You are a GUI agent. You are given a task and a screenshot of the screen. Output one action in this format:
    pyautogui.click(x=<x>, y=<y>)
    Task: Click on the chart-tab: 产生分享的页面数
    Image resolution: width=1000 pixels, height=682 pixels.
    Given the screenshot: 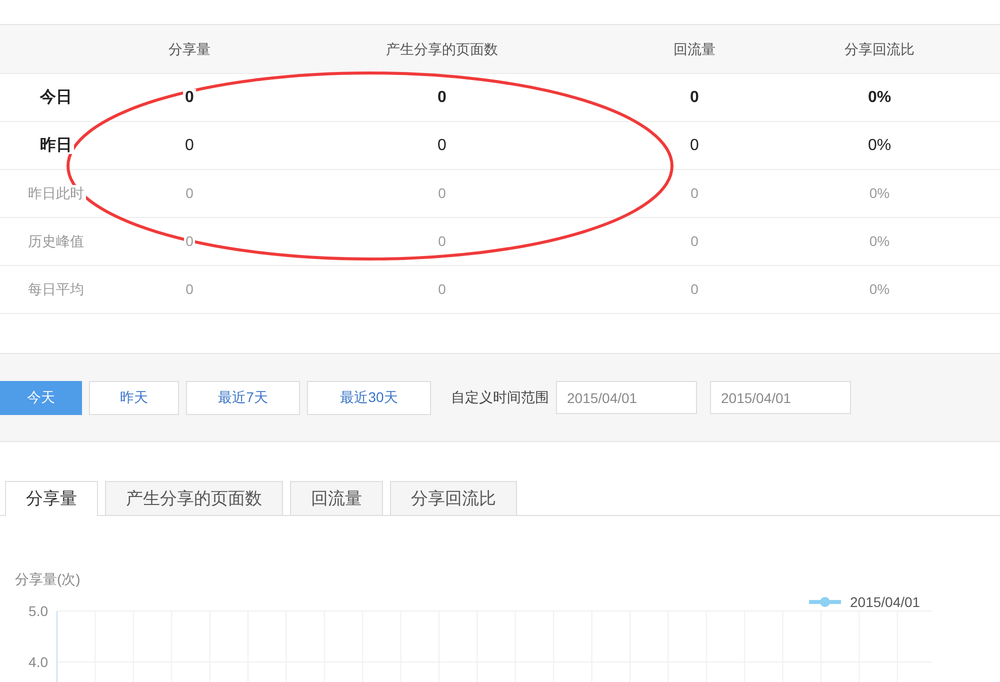 What is the action you would take?
    pyautogui.click(x=194, y=498)
    